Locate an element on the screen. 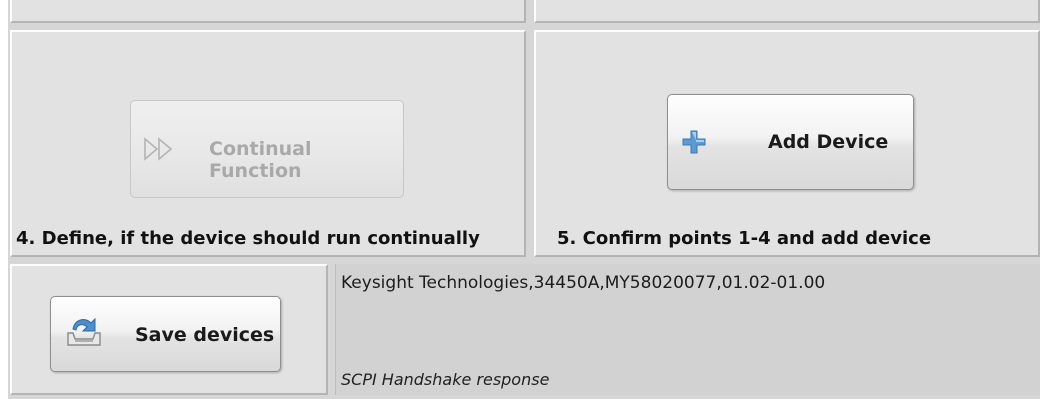 The height and width of the screenshot is (399, 1047). add-device-button: Add Device is located at coordinates (790, 142).